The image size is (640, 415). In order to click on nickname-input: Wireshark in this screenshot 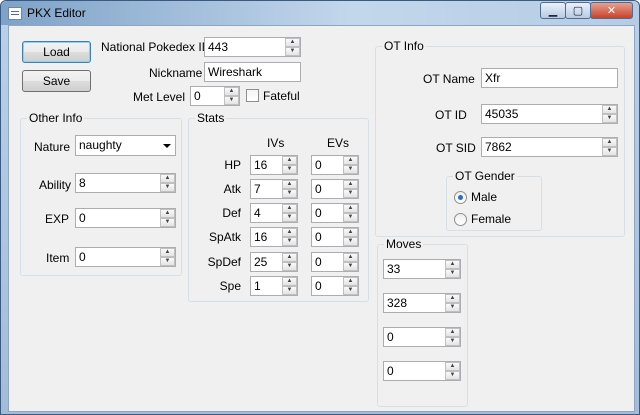, I will do `click(252, 72)`.